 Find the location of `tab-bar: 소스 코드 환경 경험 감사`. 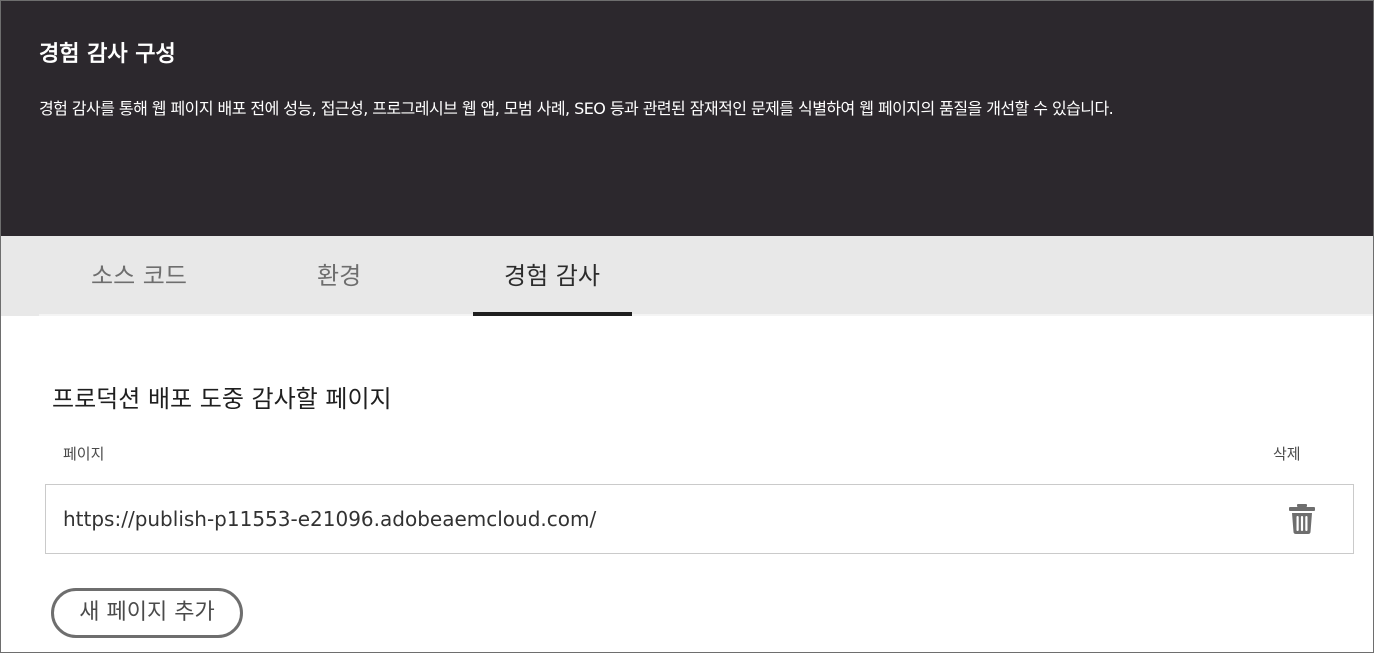

tab-bar: 소스 코드 환경 경험 감사 is located at coordinates (687, 276).